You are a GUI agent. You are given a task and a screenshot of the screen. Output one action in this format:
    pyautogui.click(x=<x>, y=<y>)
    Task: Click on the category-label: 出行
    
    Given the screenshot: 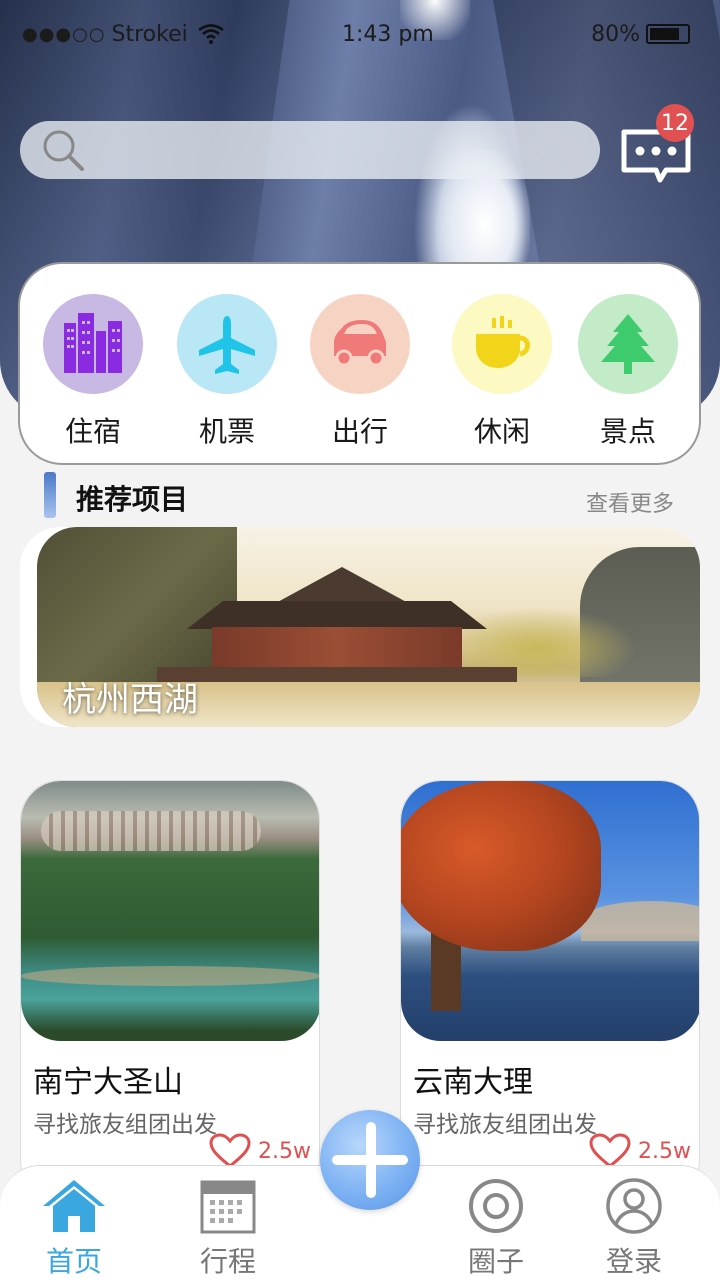 What is the action you would take?
    pyautogui.click(x=359, y=431)
    